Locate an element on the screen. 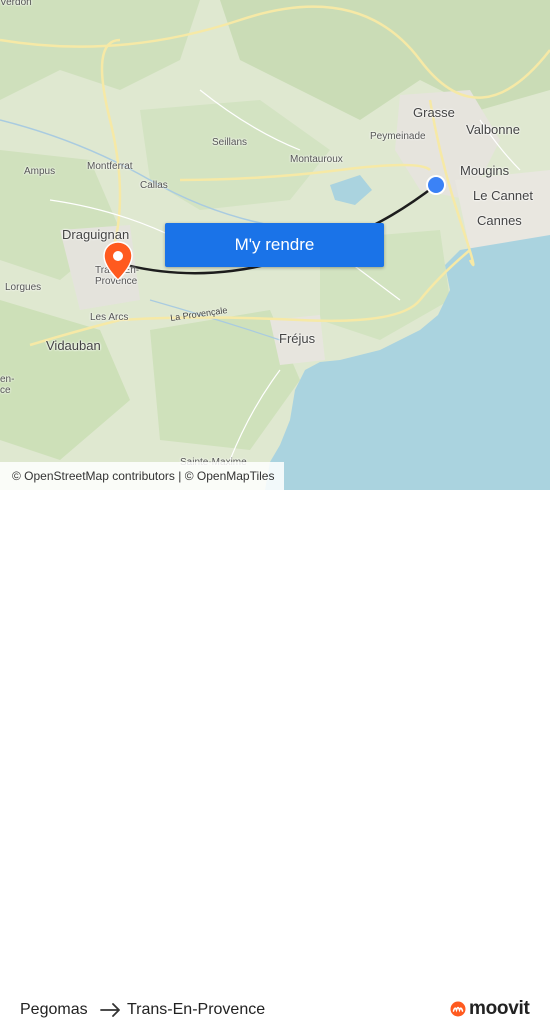 The width and height of the screenshot is (550, 1020). place-label: Montauroux is located at coordinates (316, 159).